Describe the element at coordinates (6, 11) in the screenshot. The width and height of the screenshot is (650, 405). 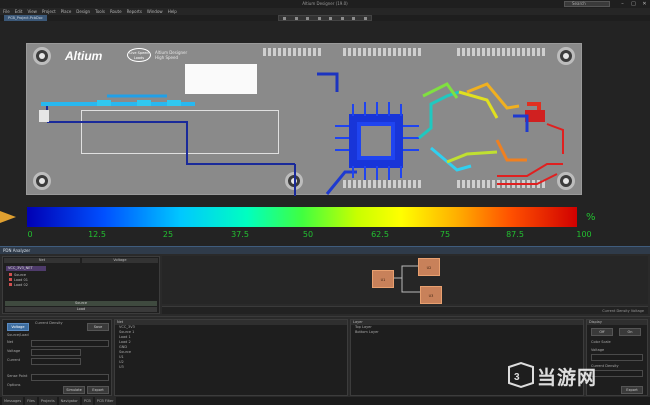
I see `menu-file: File` at that location.